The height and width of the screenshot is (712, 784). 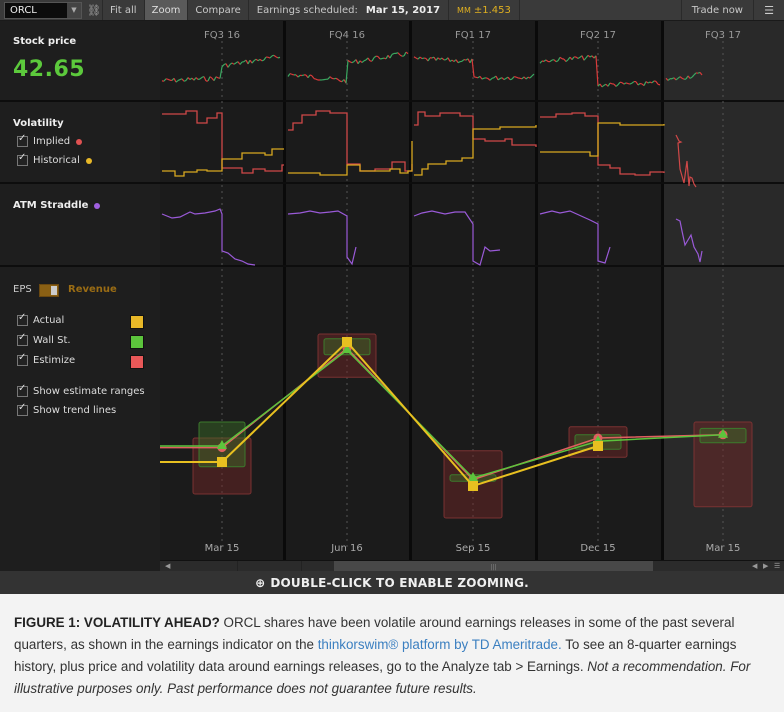 What do you see at coordinates (399, 582) in the screenshot?
I see `zoom-hint-text: DOUBLE-CLICK TO ENABLE ZOOMING.` at bounding box center [399, 582].